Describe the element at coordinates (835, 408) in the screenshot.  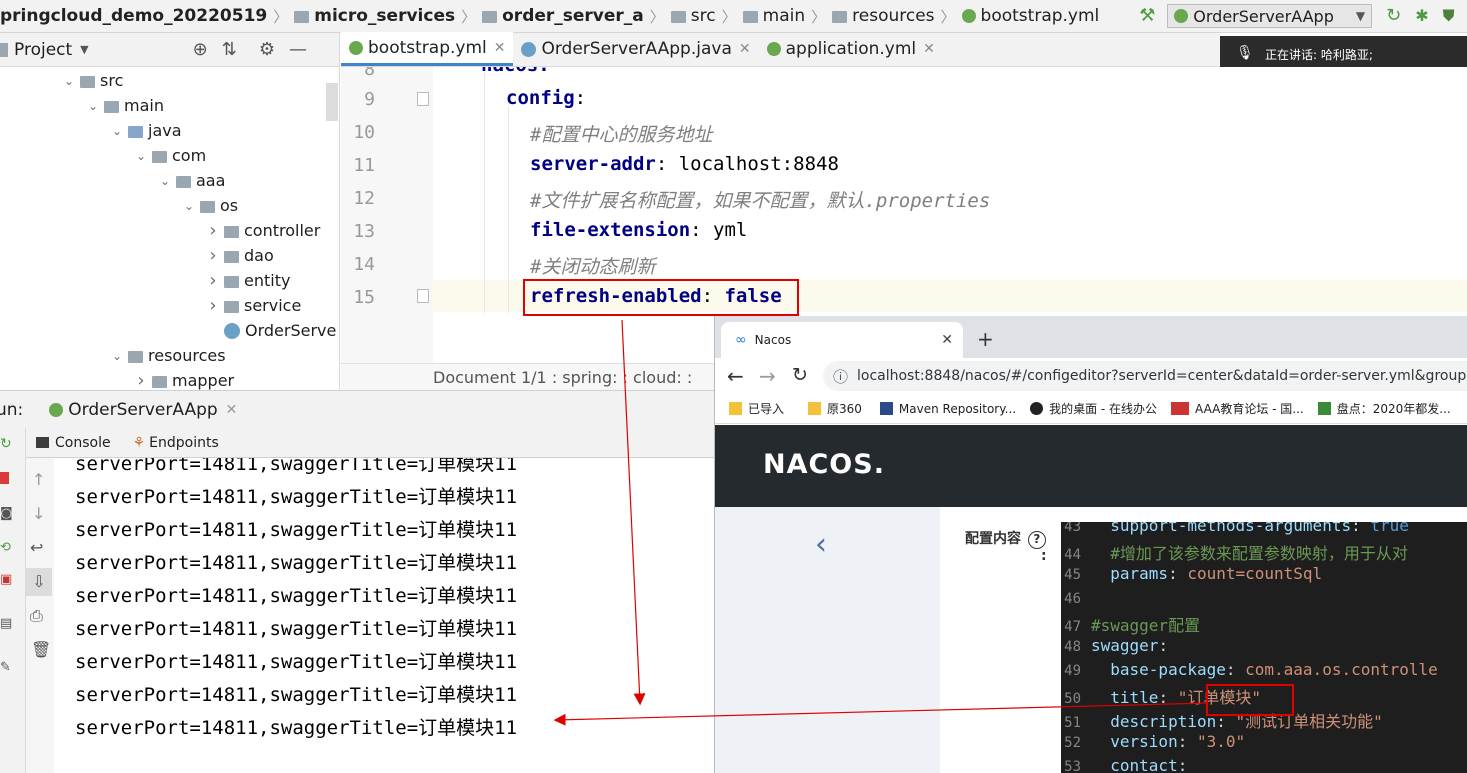
I see `bookmark-360: 原360` at that location.